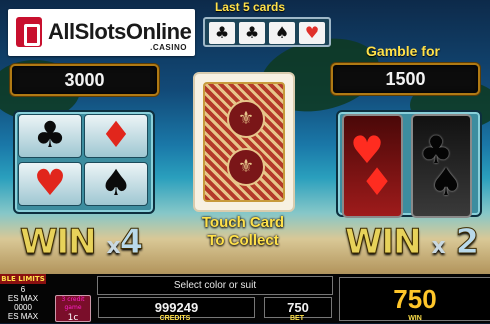  Describe the element at coordinates (377, 182) in the screenshot. I see `diamond-icon: ♦` at that location.